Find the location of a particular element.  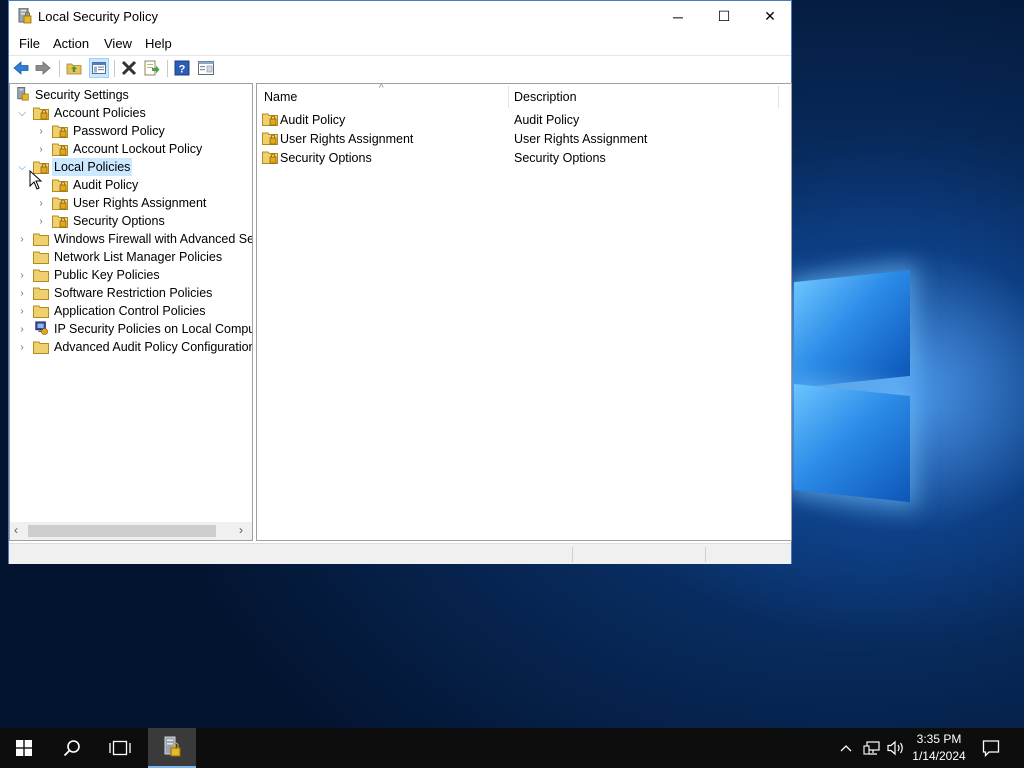

scroll-left-icon: ‹ is located at coordinates (16, 530).